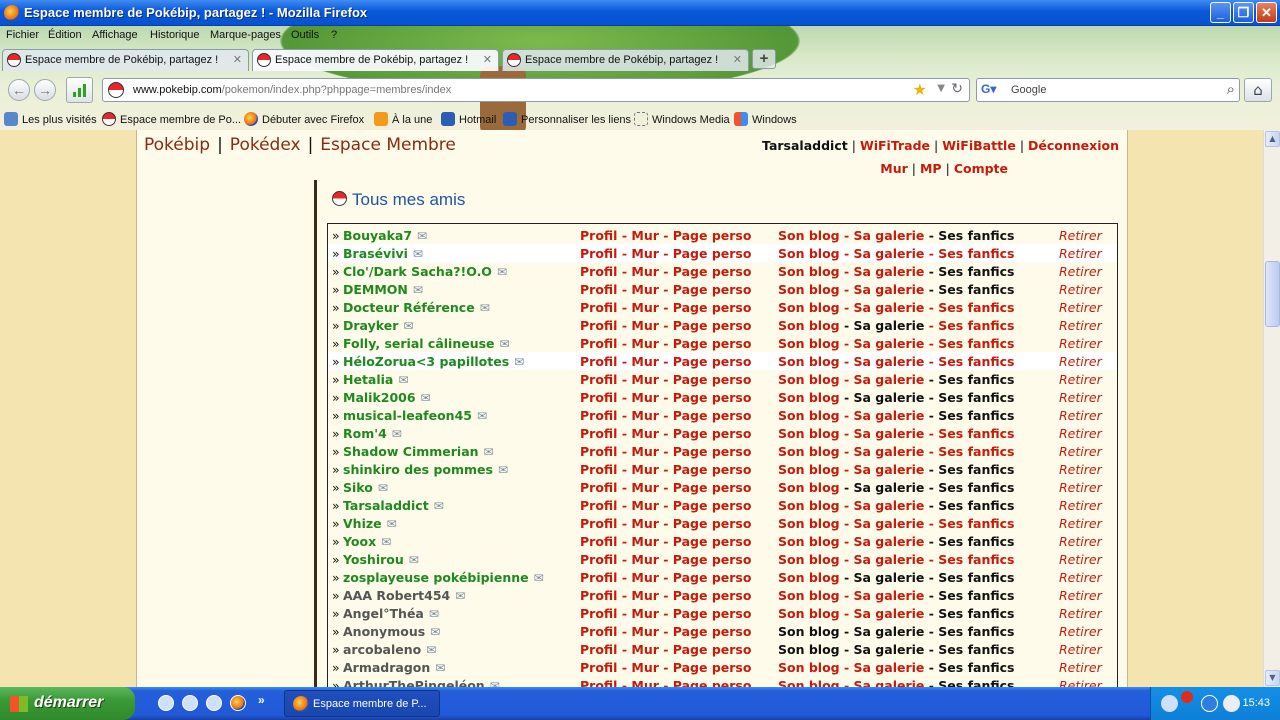  I want to click on link-wifitrade: WiFiTrade, so click(895, 145).